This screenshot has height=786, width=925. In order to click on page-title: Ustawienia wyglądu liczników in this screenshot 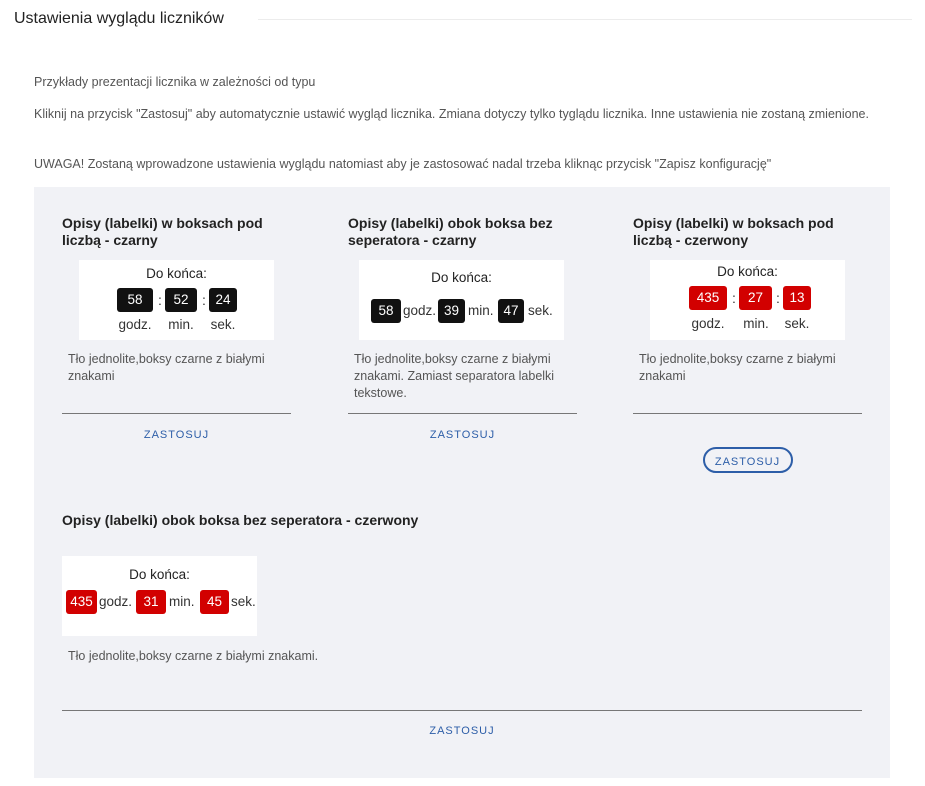, I will do `click(119, 18)`.